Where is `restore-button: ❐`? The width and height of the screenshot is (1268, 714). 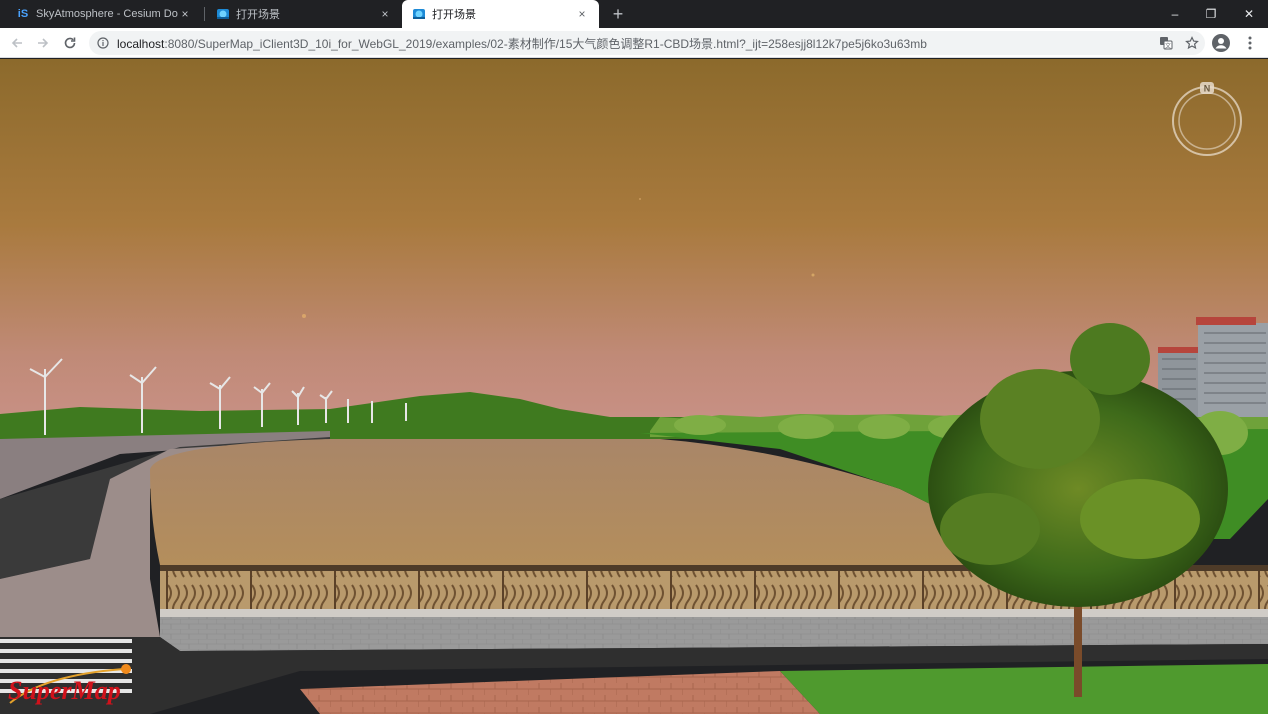 restore-button: ❐ is located at coordinates (1211, 14).